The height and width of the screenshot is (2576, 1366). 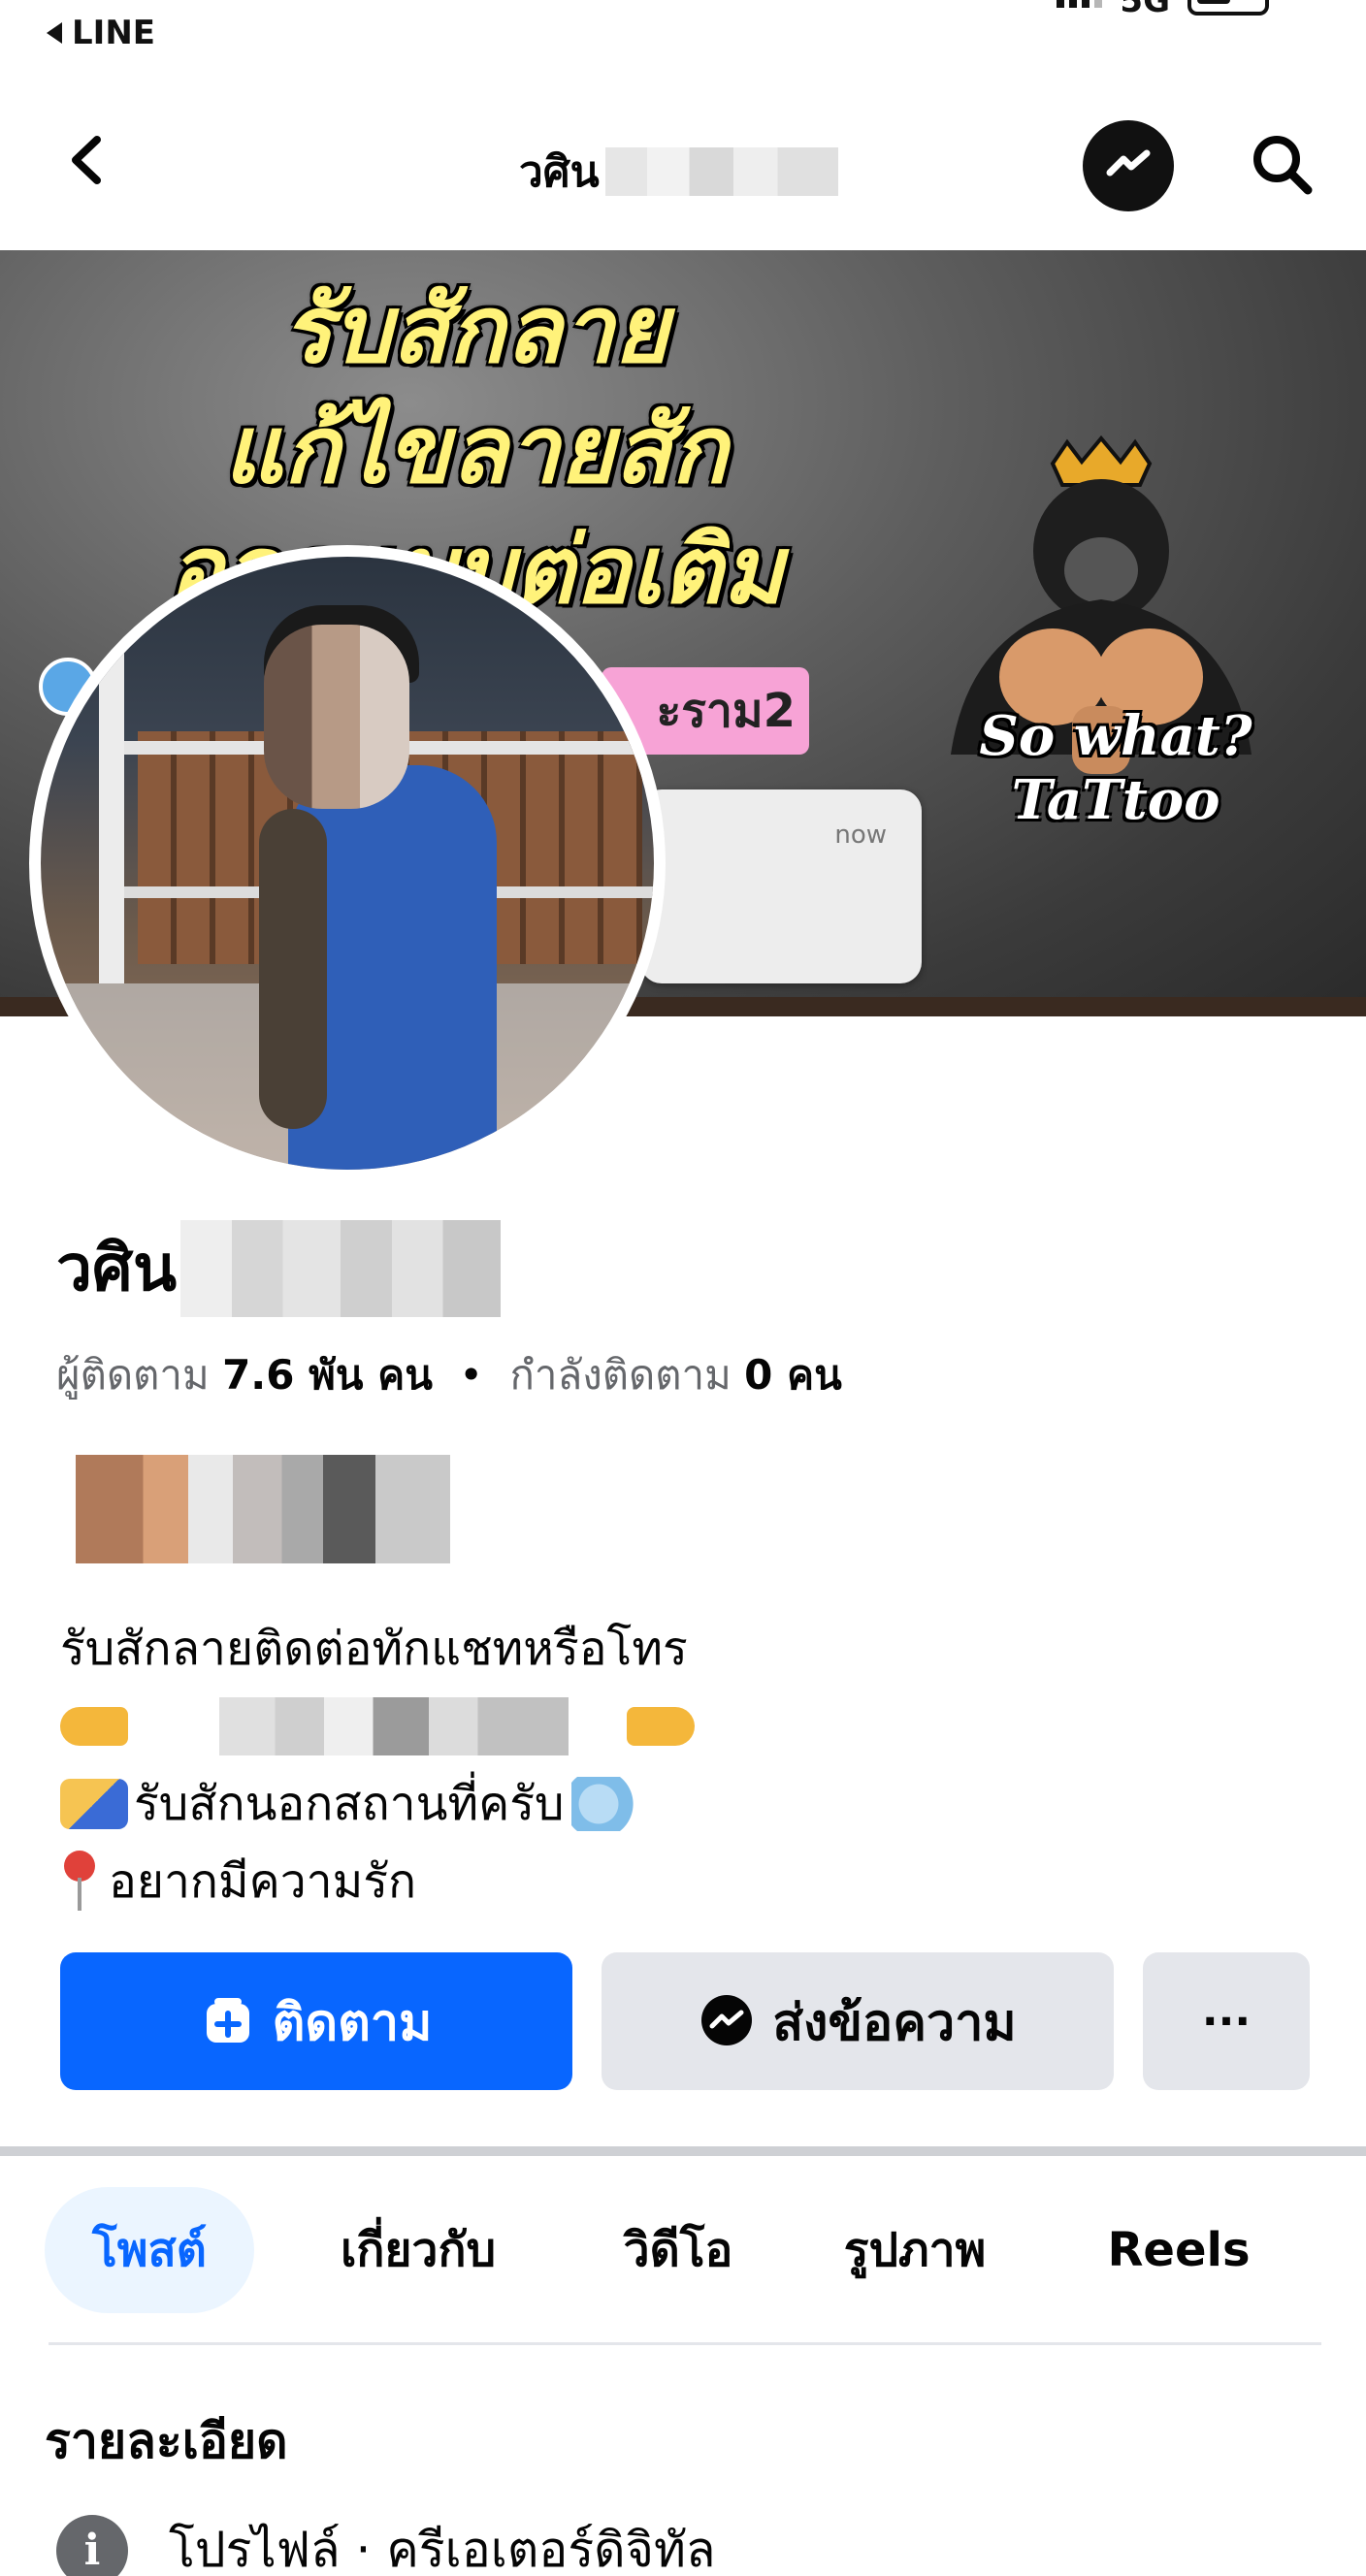 What do you see at coordinates (1145, 10) in the screenshot?
I see `network-label: 5G` at bounding box center [1145, 10].